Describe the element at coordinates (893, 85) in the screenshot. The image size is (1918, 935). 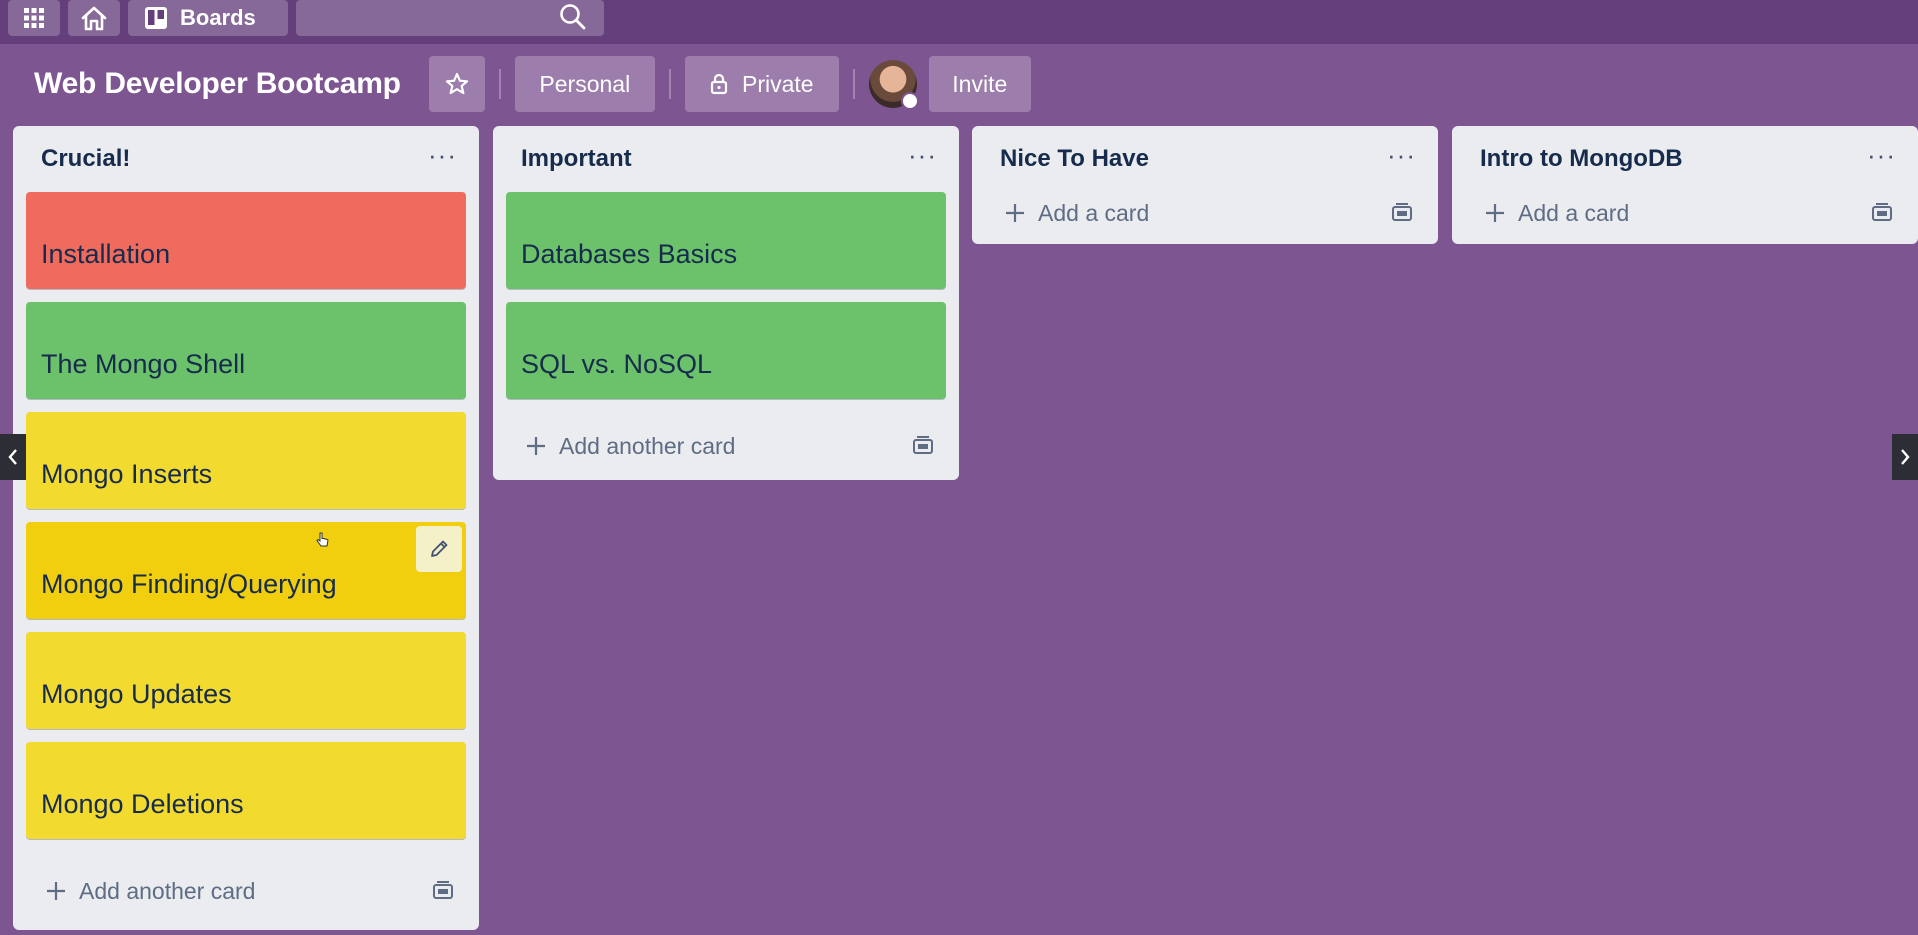
I see `avatar` at that location.